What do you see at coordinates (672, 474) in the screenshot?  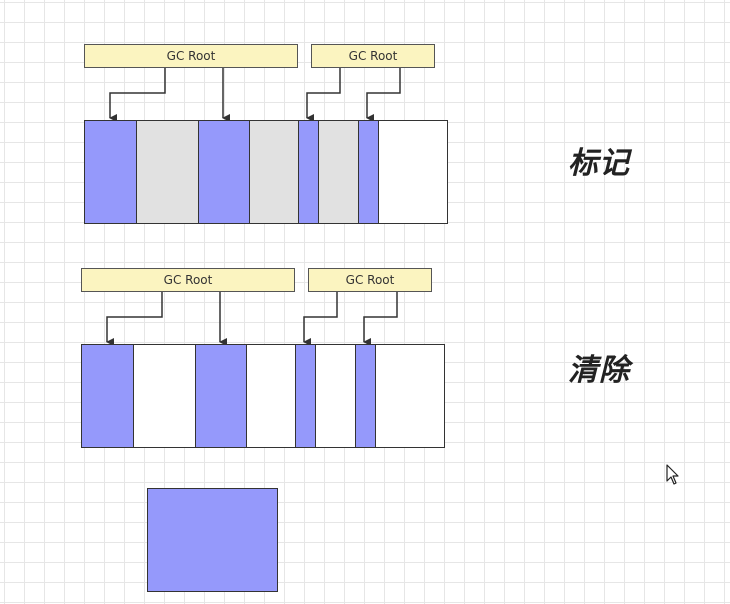 I see `mouse-pointer-icon` at bounding box center [672, 474].